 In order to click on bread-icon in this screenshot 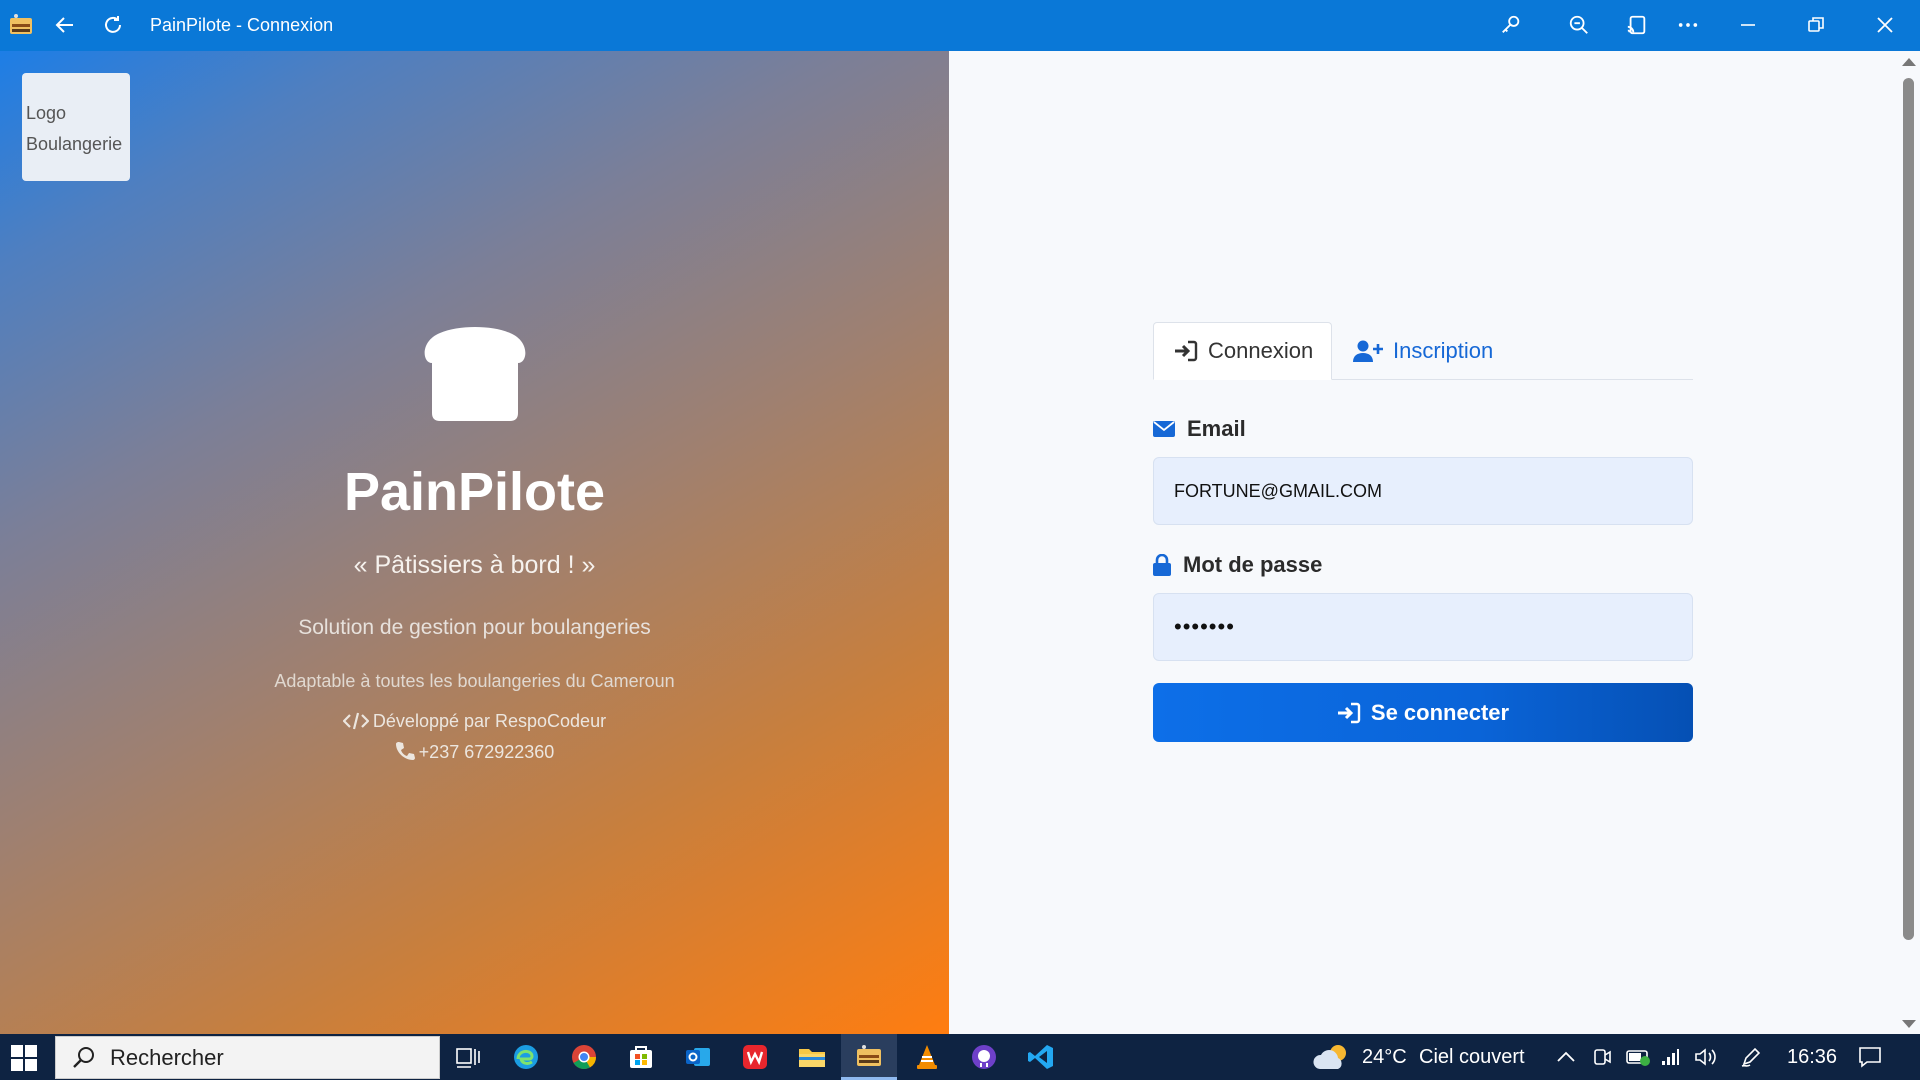, I will do `click(475, 375)`.